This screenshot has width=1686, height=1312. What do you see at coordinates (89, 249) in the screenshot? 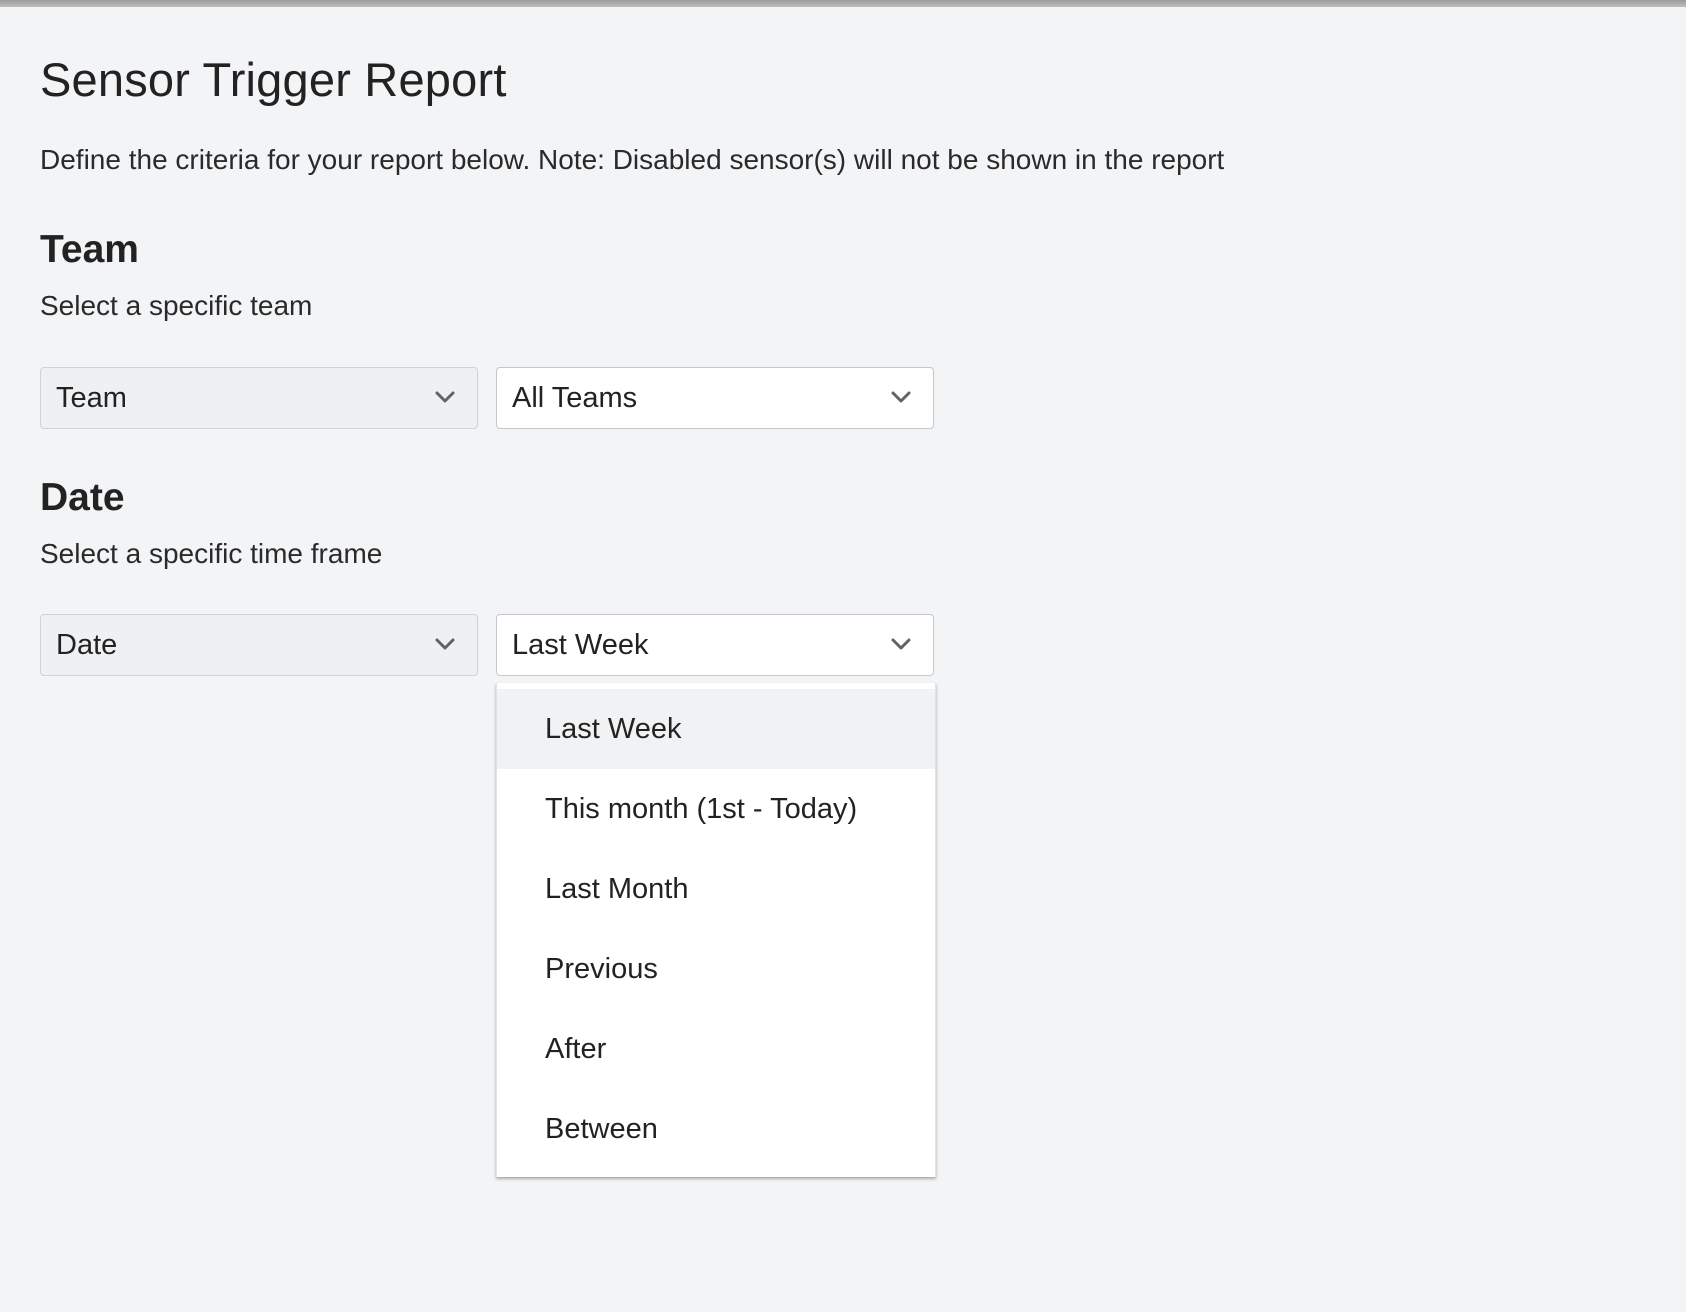
I see `team-section-title: Team` at bounding box center [89, 249].